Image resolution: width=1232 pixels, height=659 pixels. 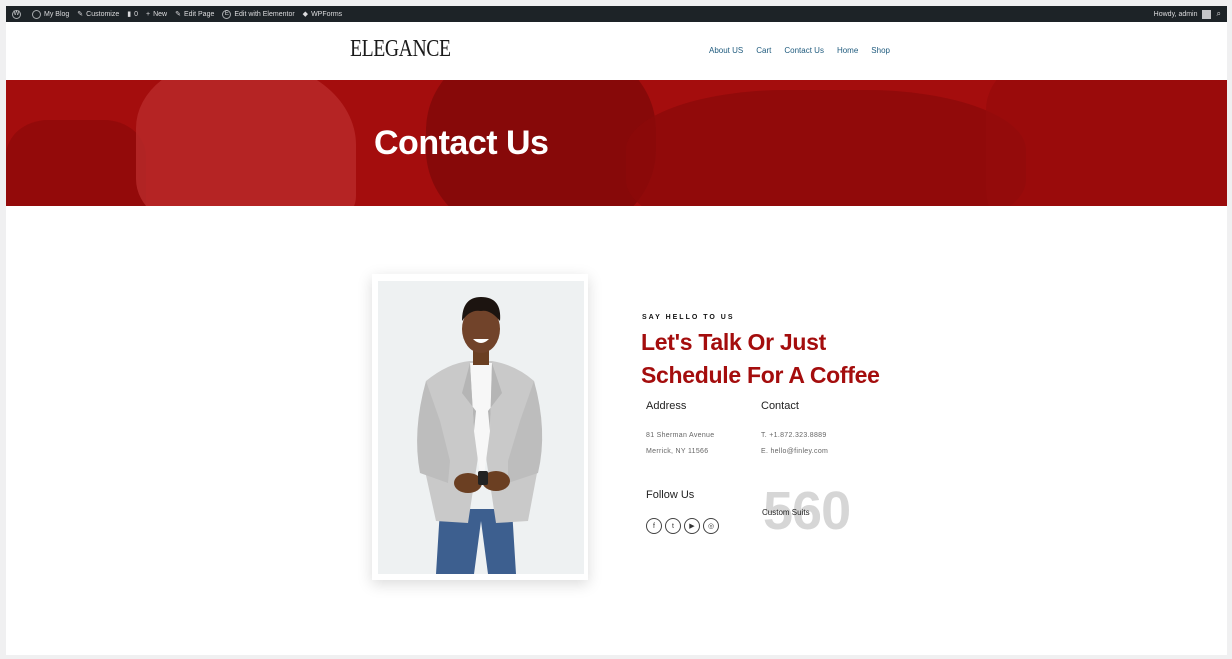 I want to click on brush-icon: ✎, so click(x=80, y=14).